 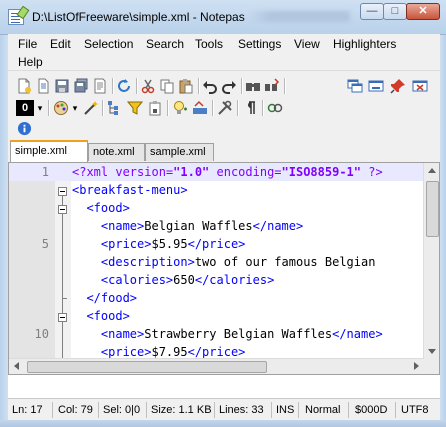 What do you see at coordinates (224, 190) in the screenshot?
I see `code-line: <breakfast-menu>` at bounding box center [224, 190].